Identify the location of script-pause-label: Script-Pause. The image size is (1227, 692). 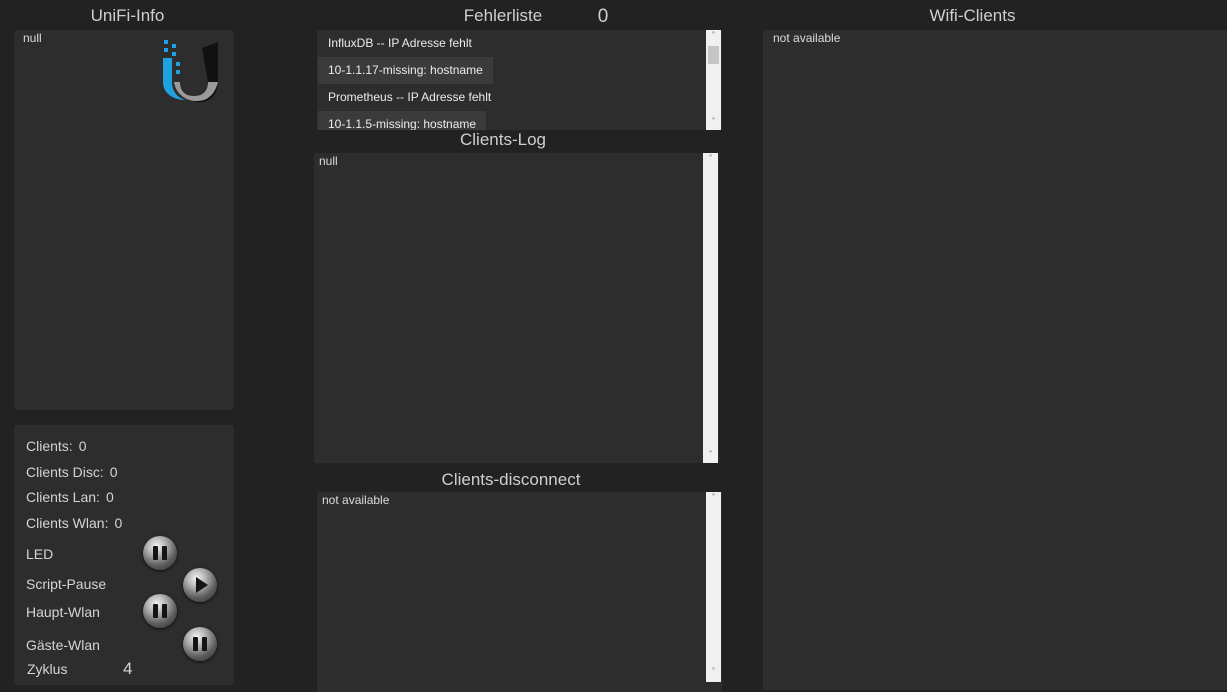
(66, 584).